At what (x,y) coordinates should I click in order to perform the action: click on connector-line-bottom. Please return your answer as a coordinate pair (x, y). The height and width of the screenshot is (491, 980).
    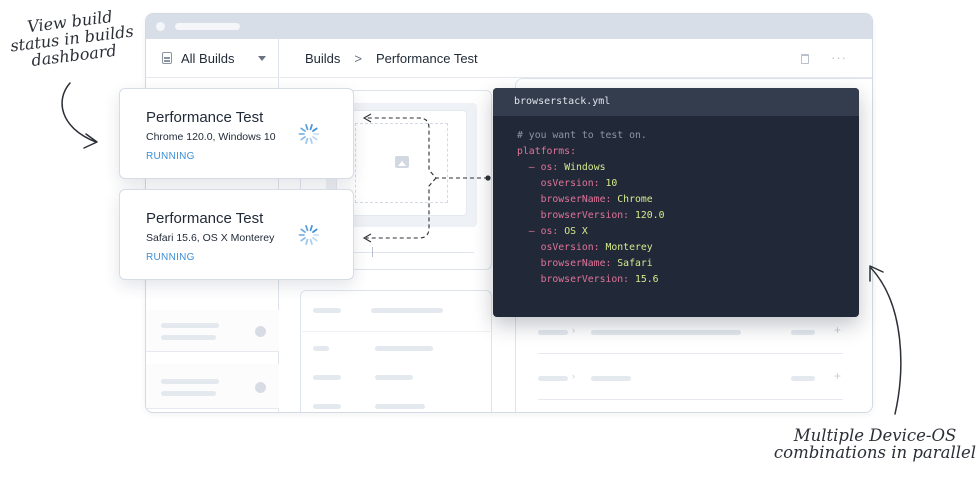
    Looking at the image, I should click on (401, 208).